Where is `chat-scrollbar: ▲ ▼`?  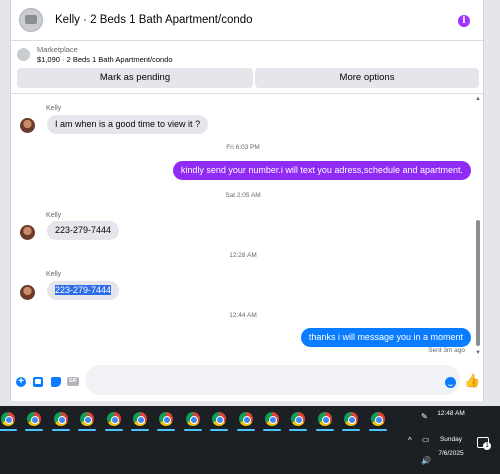
chat-scrollbar: ▲ ▼ is located at coordinates (478, 226).